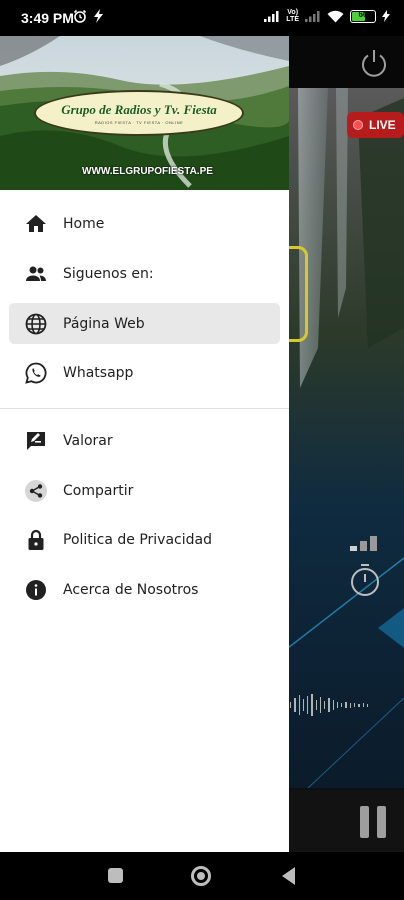 The width and height of the screenshot is (404, 900). Describe the element at coordinates (88, 440) in the screenshot. I see `menu-item-label: Valorar` at that location.